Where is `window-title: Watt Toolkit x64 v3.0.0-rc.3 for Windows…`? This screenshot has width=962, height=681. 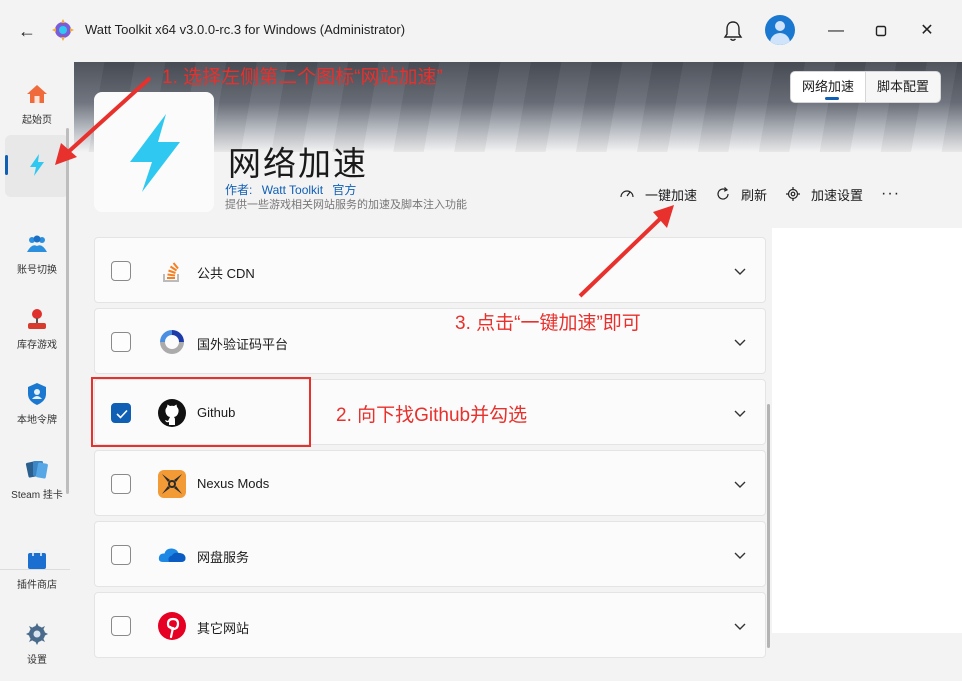
window-title: Watt Toolkit x64 v3.0.0-rc.3 for Windows… is located at coordinates (245, 29).